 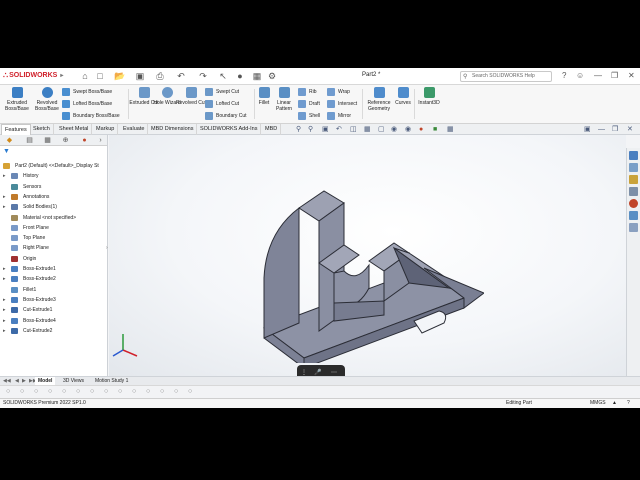 What do you see at coordinates (272, 76) in the screenshot?
I see `options-icon: ⚙` at bounding box center [272, 76].